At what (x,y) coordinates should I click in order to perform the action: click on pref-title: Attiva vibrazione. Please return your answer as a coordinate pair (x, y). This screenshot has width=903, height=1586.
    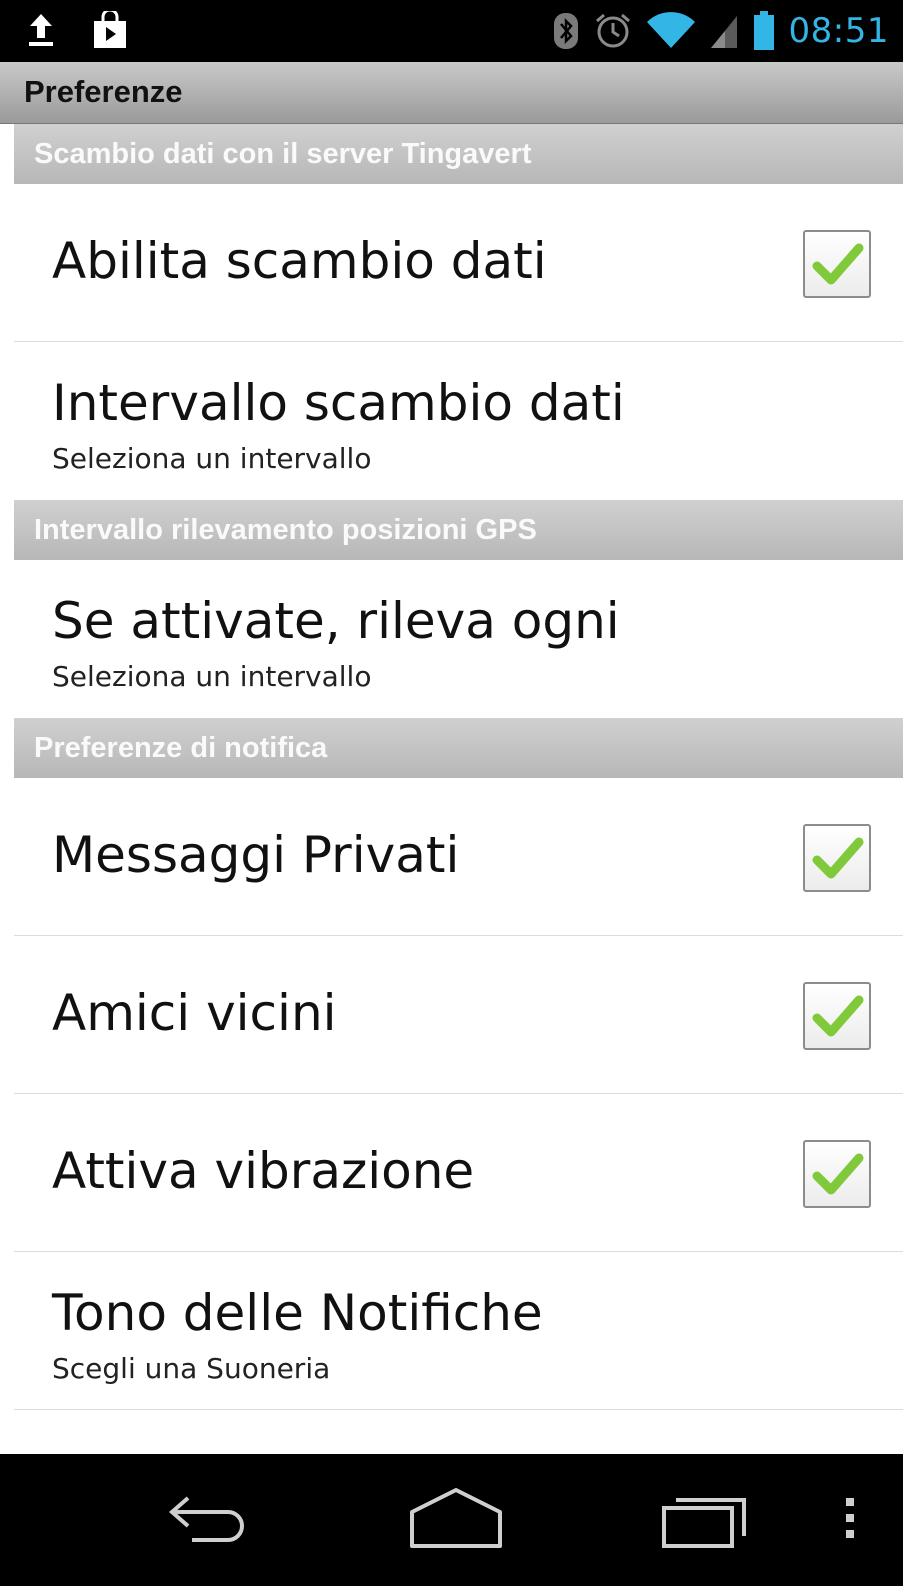
    Looking at the image, I should click on (263, 1171).